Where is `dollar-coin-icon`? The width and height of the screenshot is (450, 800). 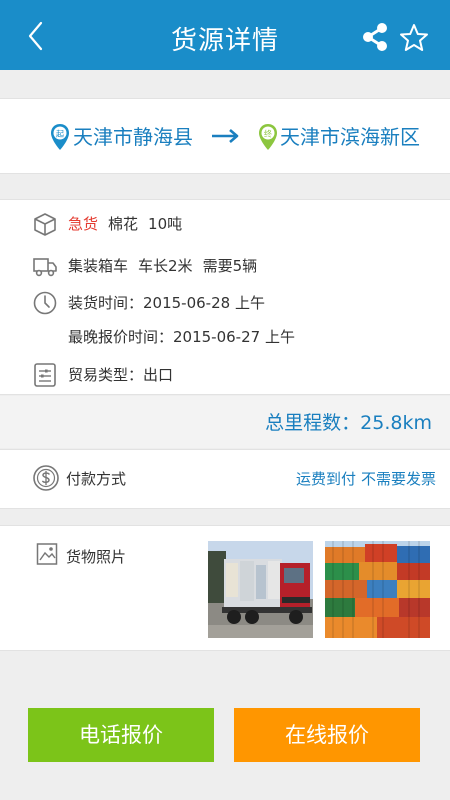
dollar-coin-icon is located at coordinates (46, 478).